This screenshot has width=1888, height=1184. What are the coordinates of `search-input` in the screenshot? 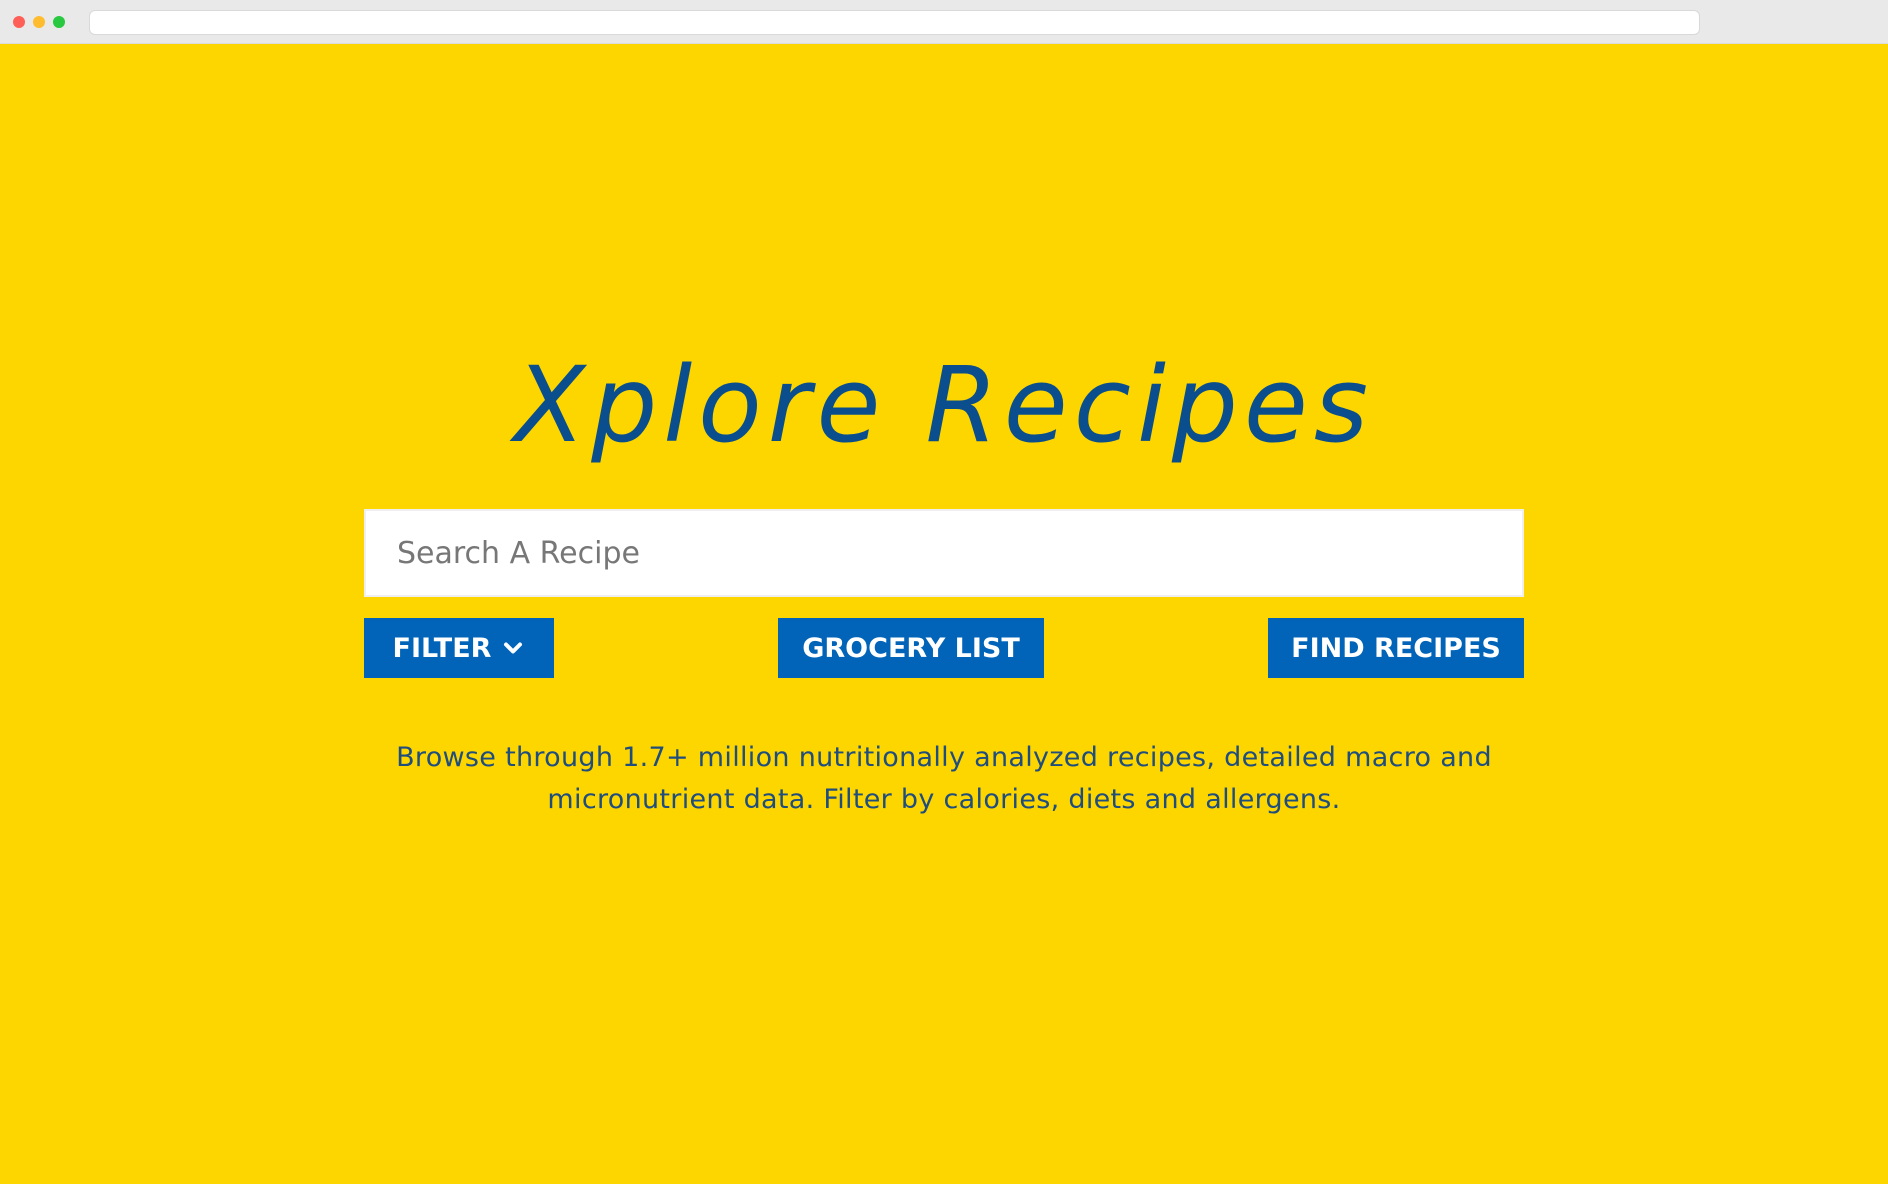 It's located at (944, 553).